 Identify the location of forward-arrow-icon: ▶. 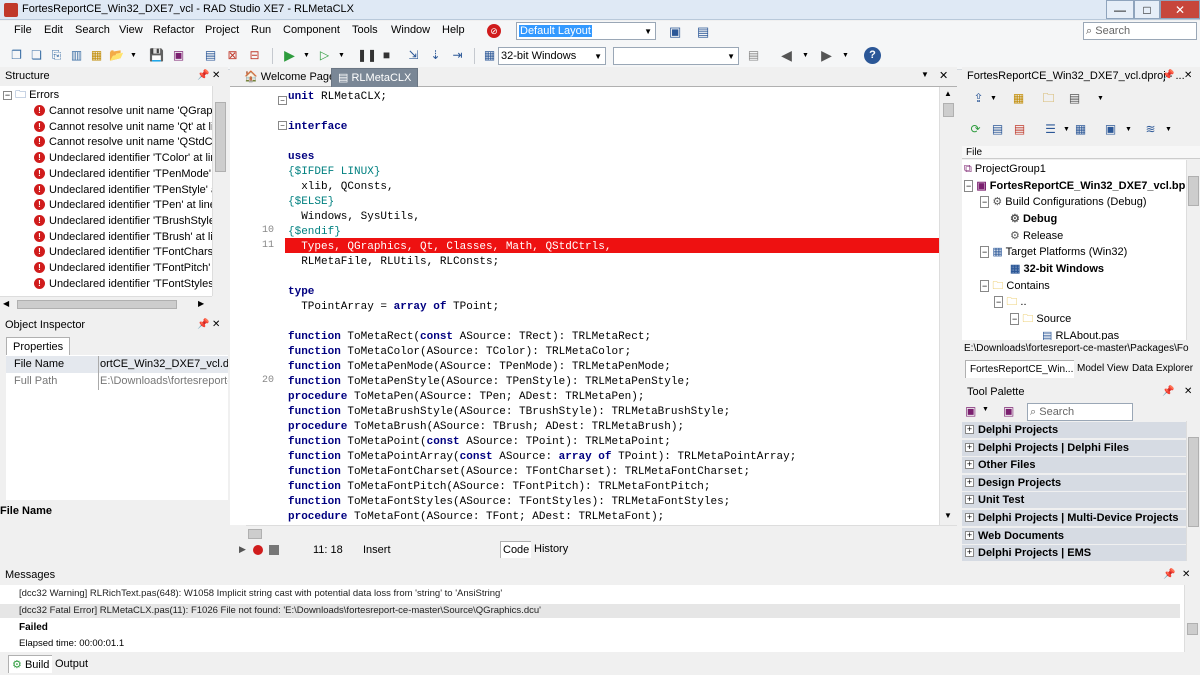
(826, 55).